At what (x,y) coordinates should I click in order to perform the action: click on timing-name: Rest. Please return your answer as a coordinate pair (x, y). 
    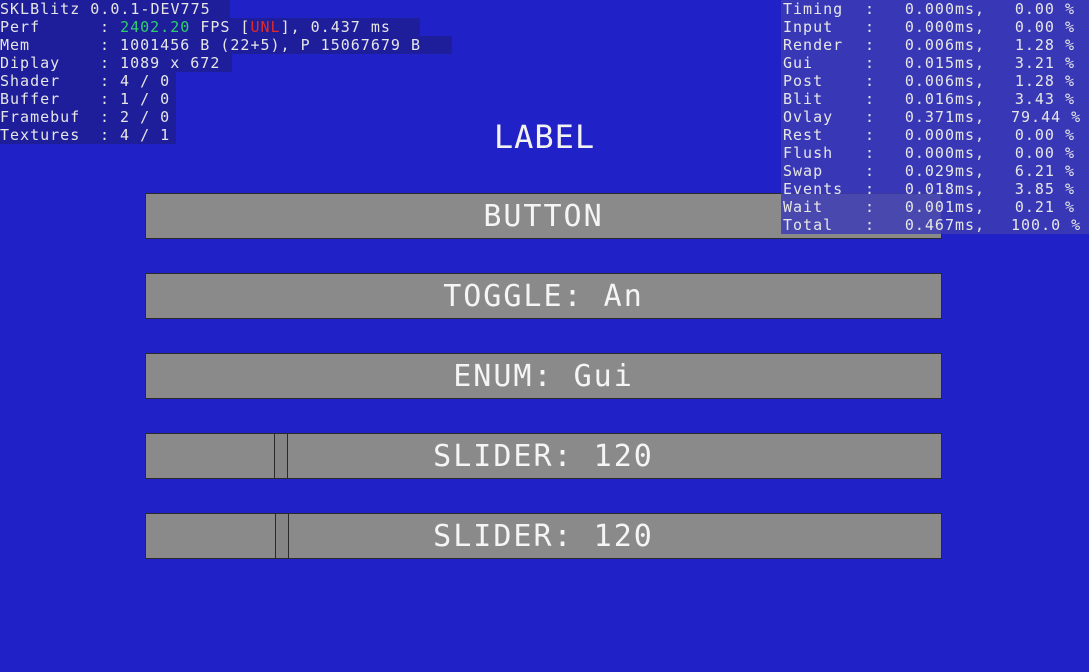
    Looking at the image, I should click on (803, 135).